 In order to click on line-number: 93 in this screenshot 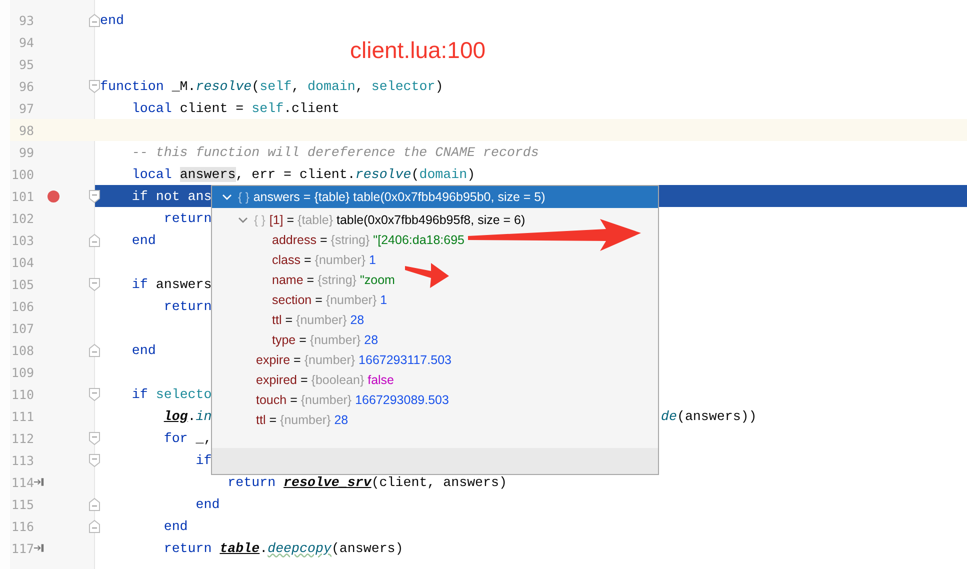, I will do `click(26, 20)`.